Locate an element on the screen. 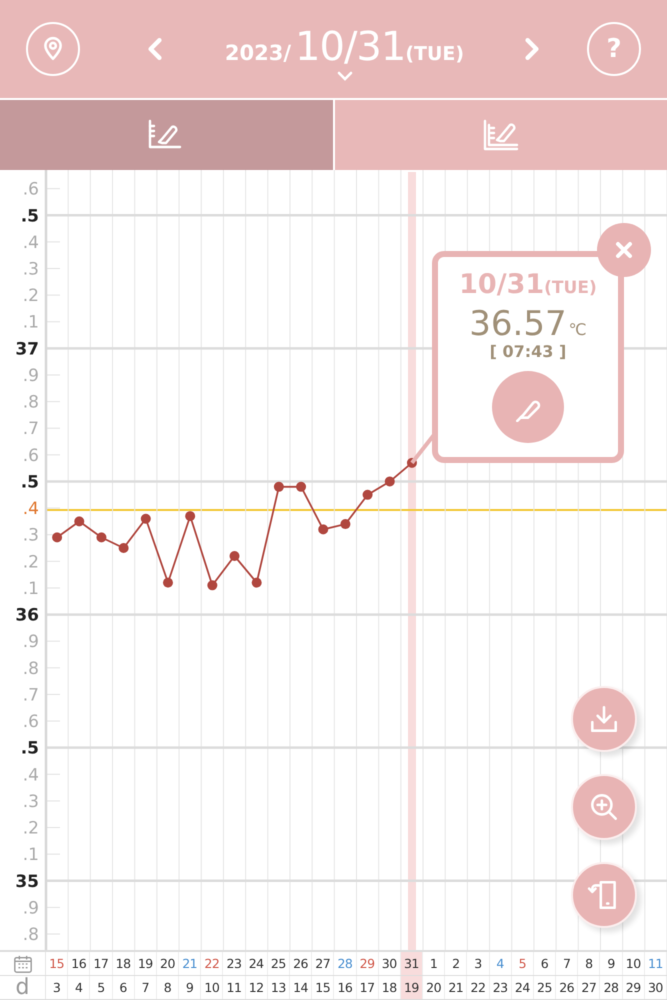 The image size is (667, 1000). time-text: [ 07:43 ] is located at coordinates (528, 351).